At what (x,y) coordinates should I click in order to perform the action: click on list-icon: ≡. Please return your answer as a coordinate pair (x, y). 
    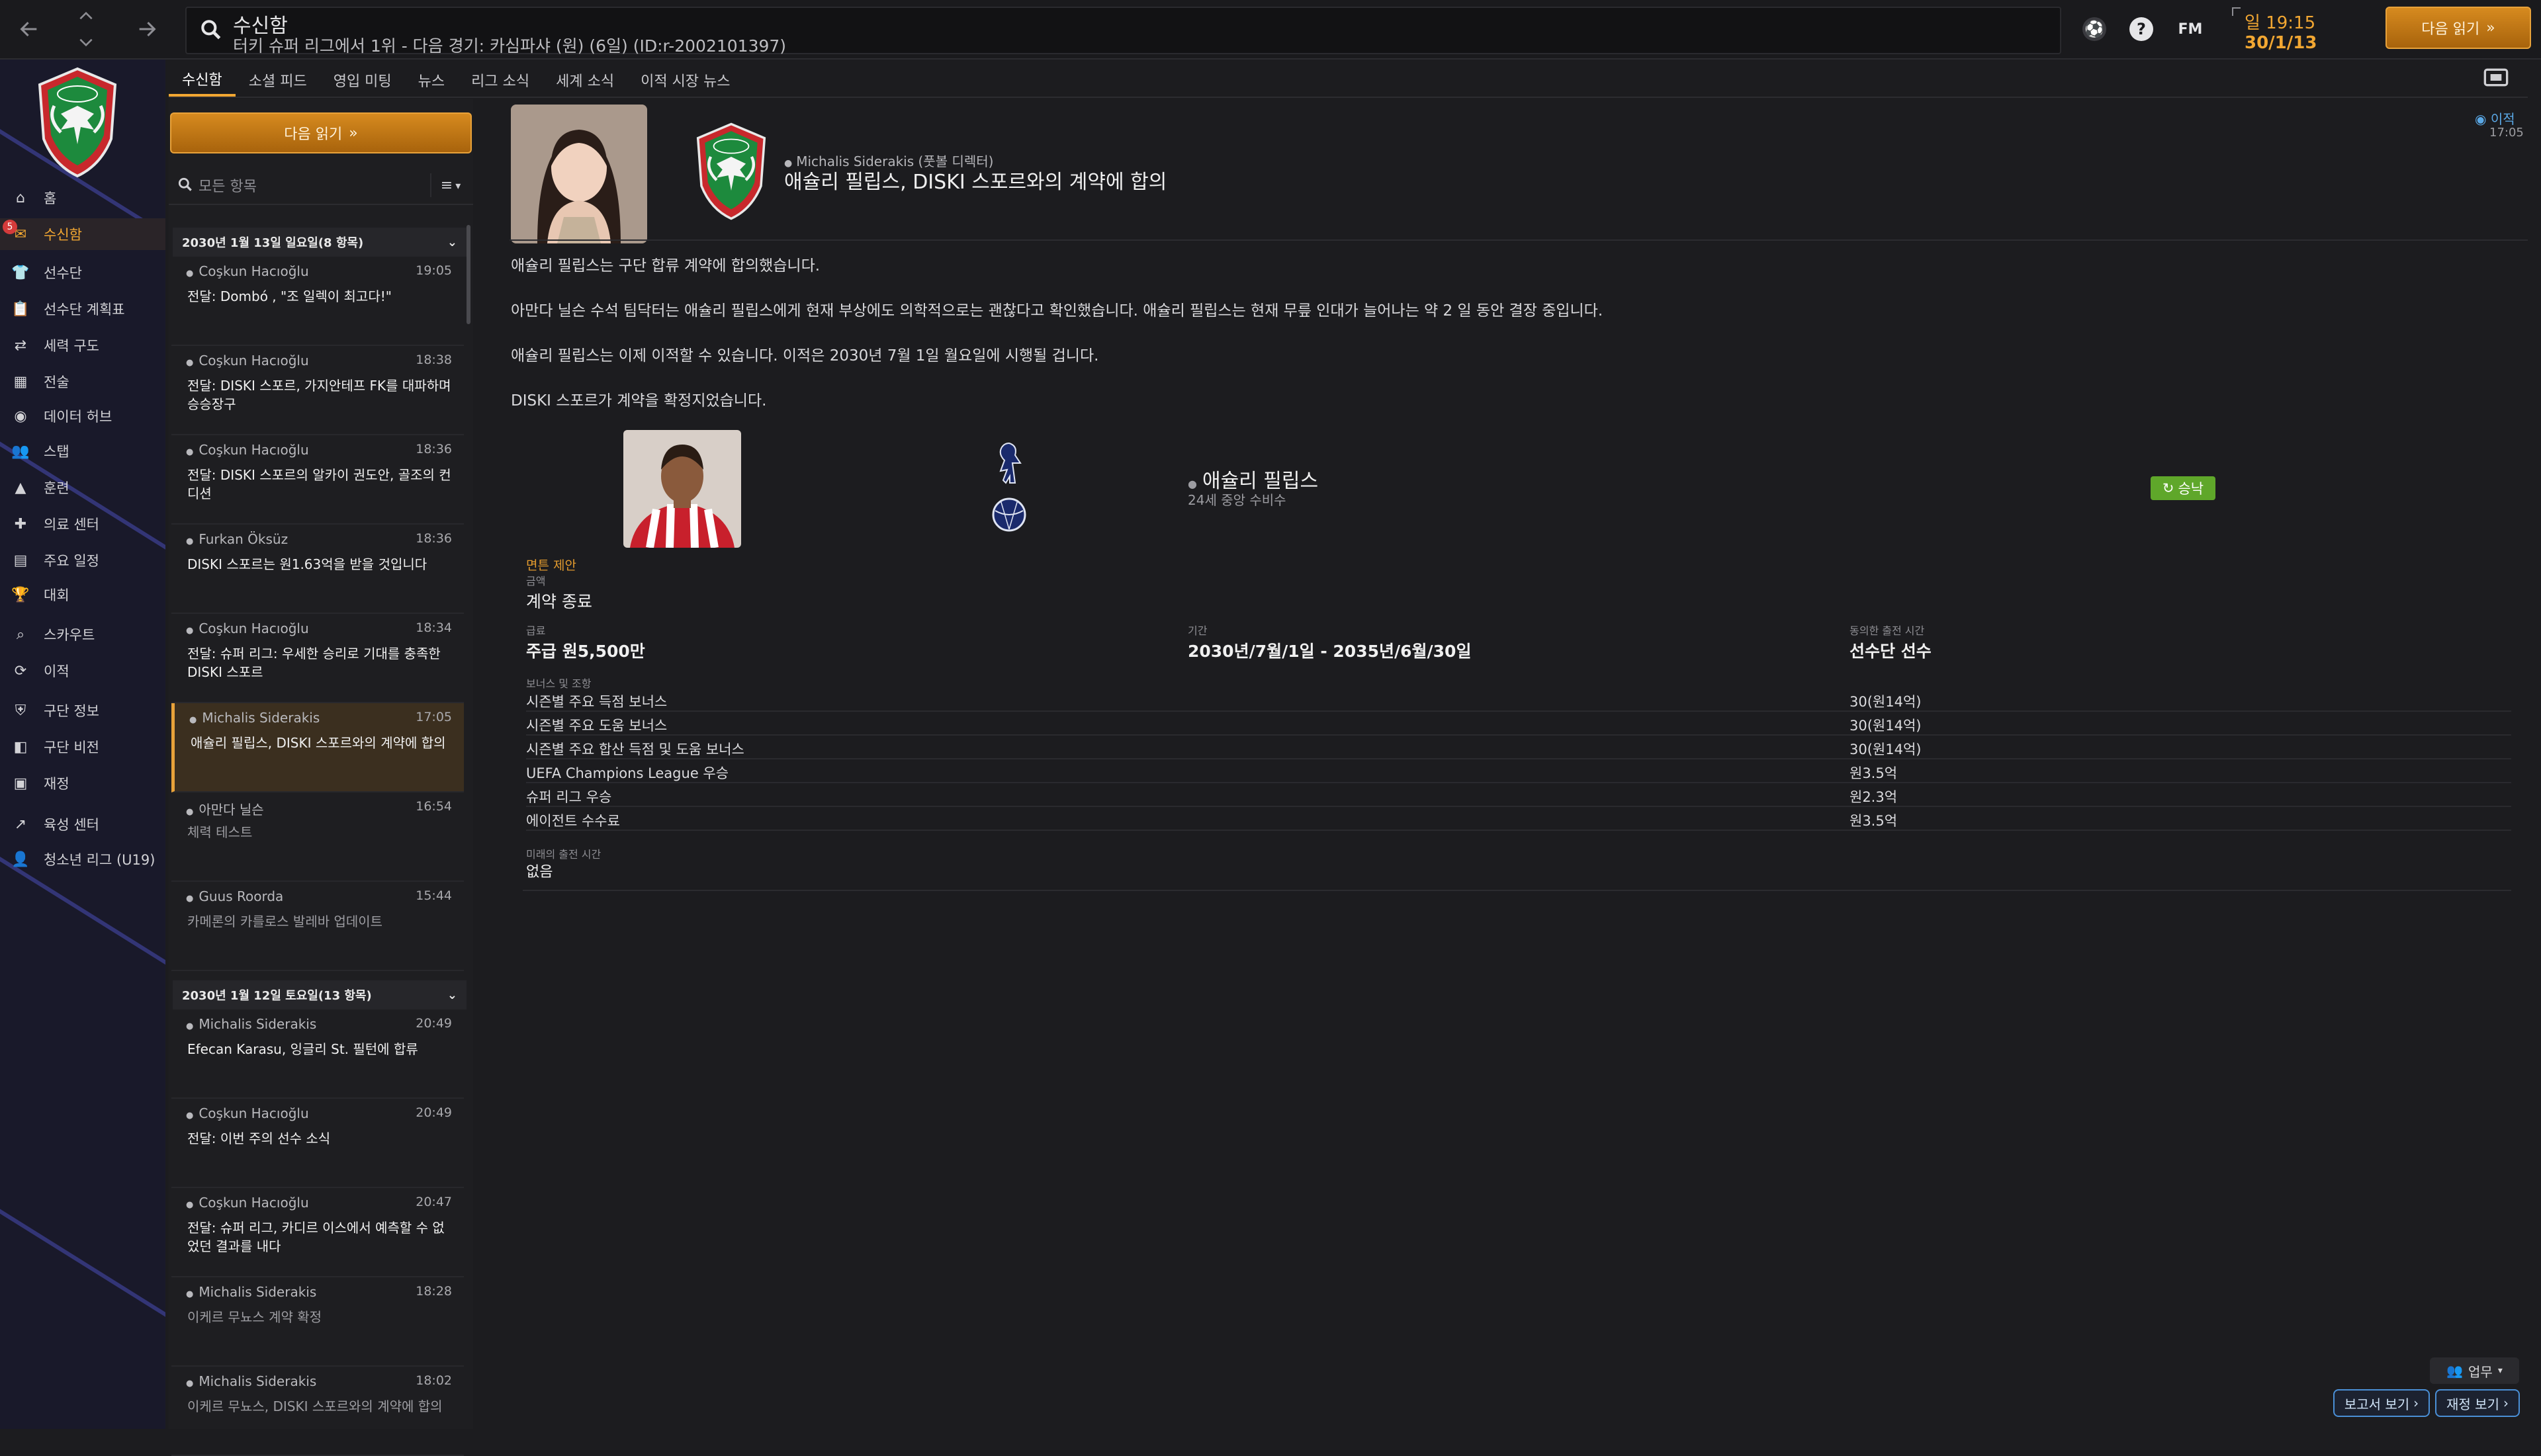
    Looking at the image, I should click on (446, 185).